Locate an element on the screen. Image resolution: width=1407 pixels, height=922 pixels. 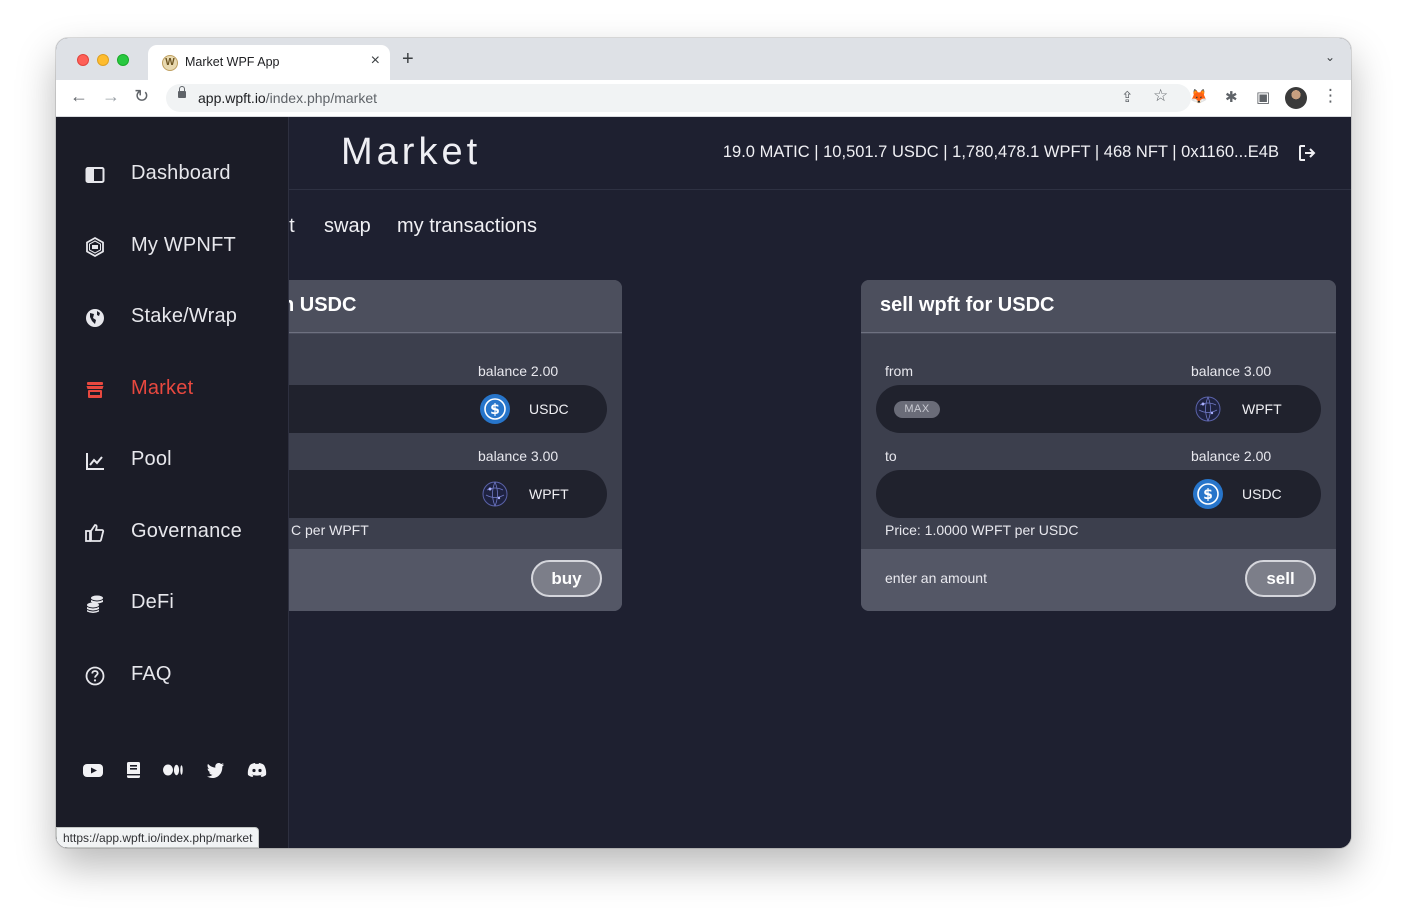
status-bar-url: https://app.wpft.io/index.php/market is located at coordinates (158, 837).